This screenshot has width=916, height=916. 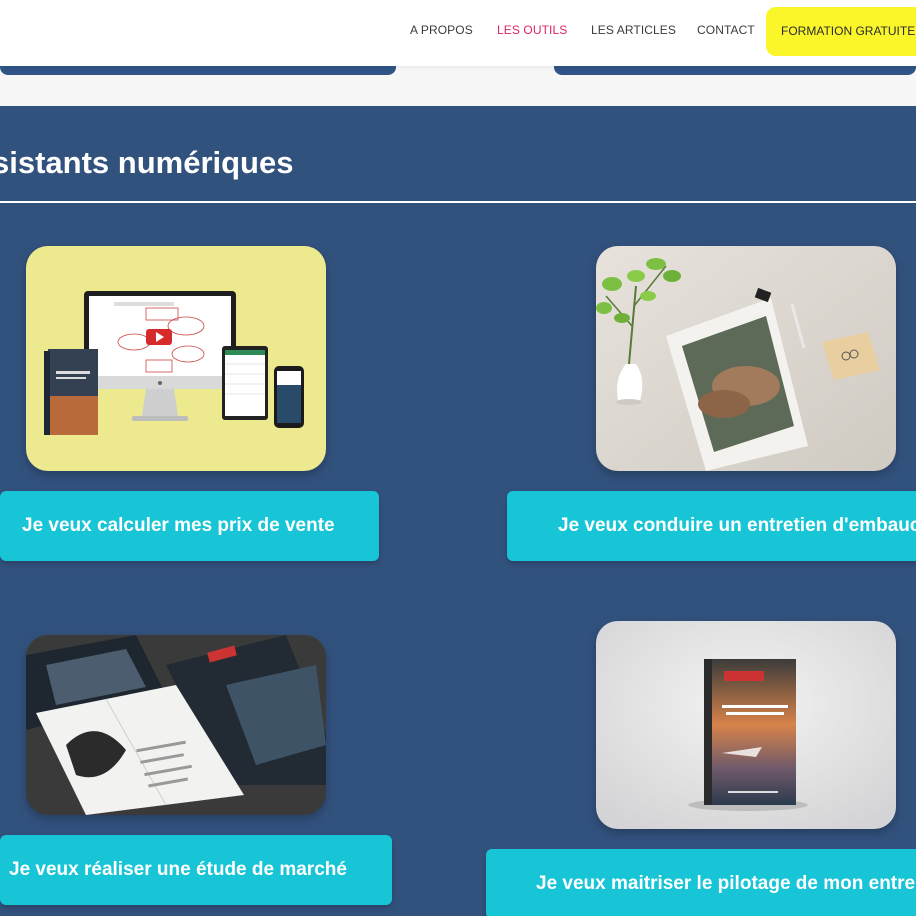 I want to click on formation-gratuite-button: FORMATION GRATUITE, so click(x=841, y=31).